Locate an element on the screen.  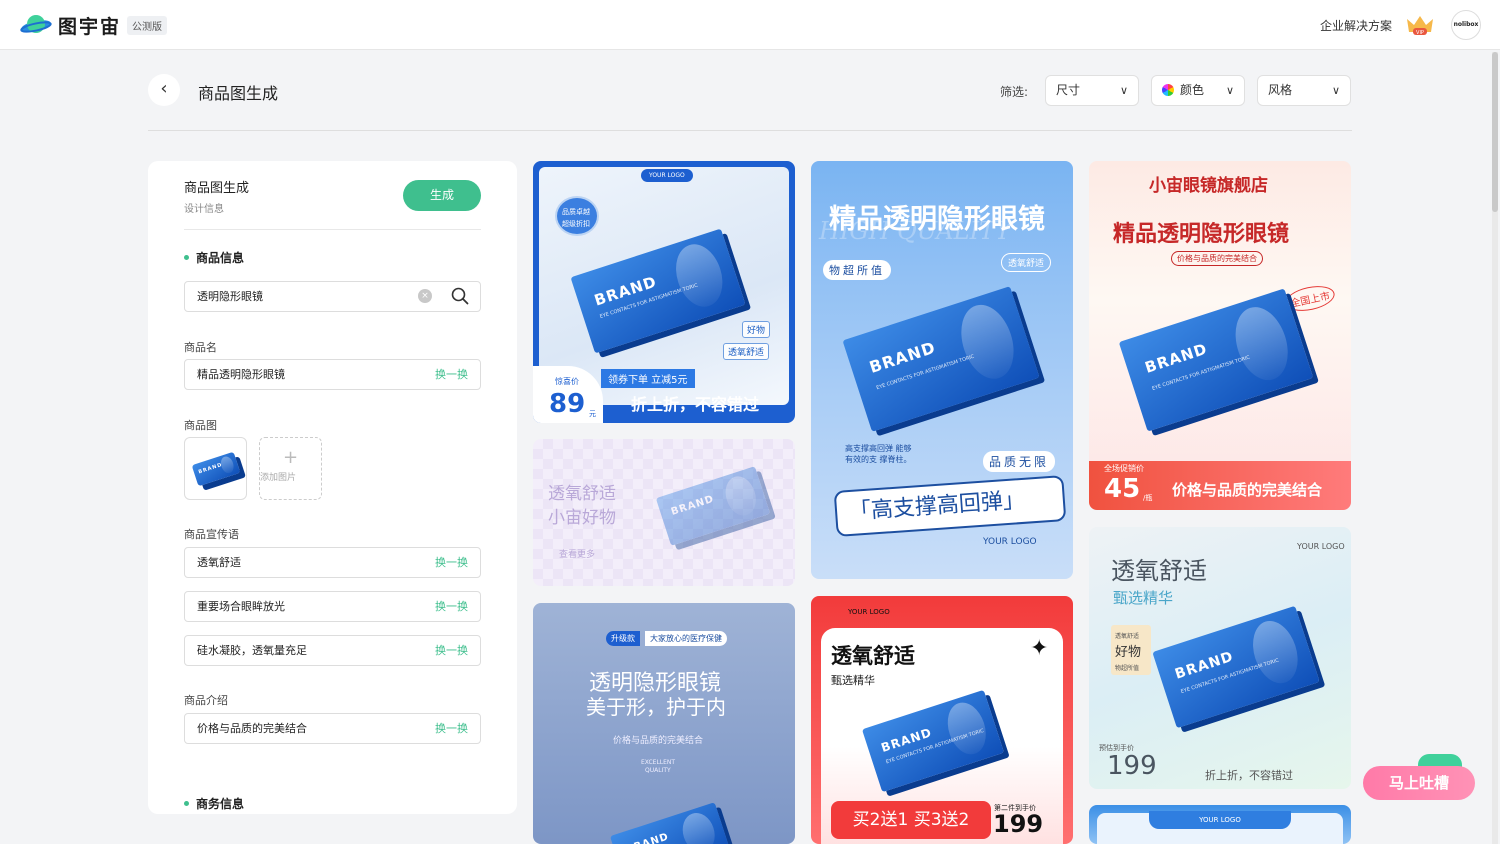
panel-divider is located at coordinates (332, 229).